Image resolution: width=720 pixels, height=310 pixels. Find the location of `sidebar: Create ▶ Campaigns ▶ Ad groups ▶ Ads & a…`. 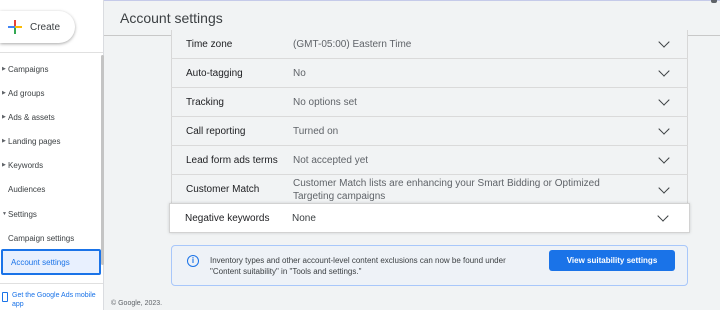

sidebar: Create ▶ Campaigns ▶ Ad groups ▶ Ads & a… is located at coordinates (52, 155).